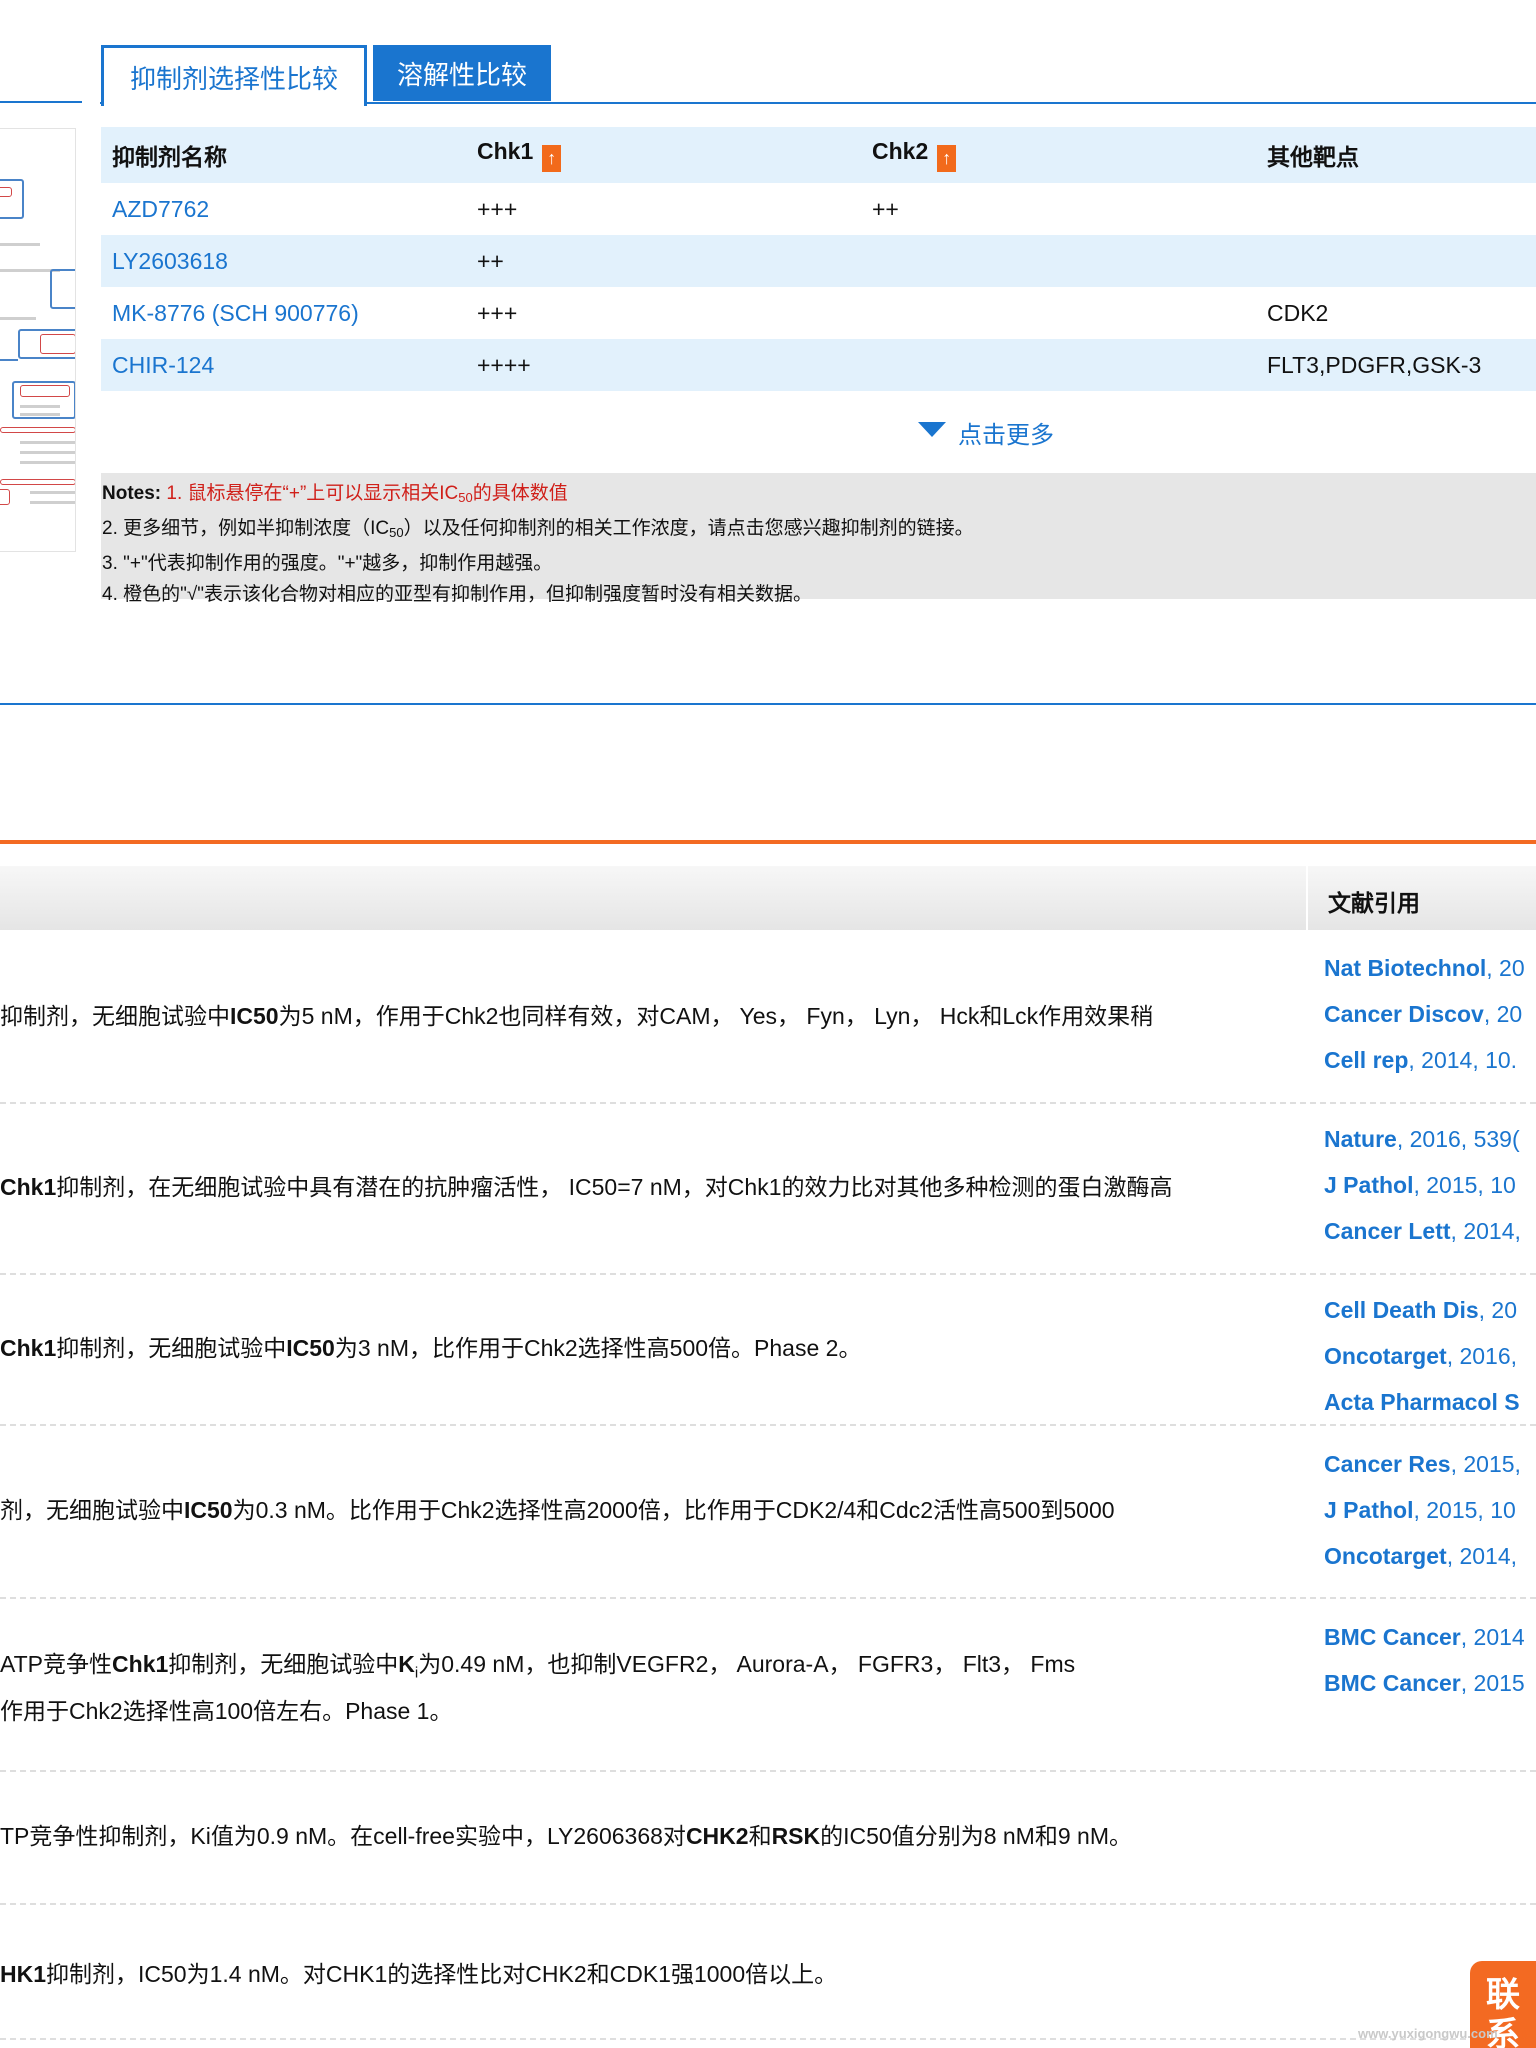 The width and height of the screenshot is (1536, 2048). Describe the element at coordinates (663, 261) in the screenshot. I see `chk1-potency: ++` at that location.